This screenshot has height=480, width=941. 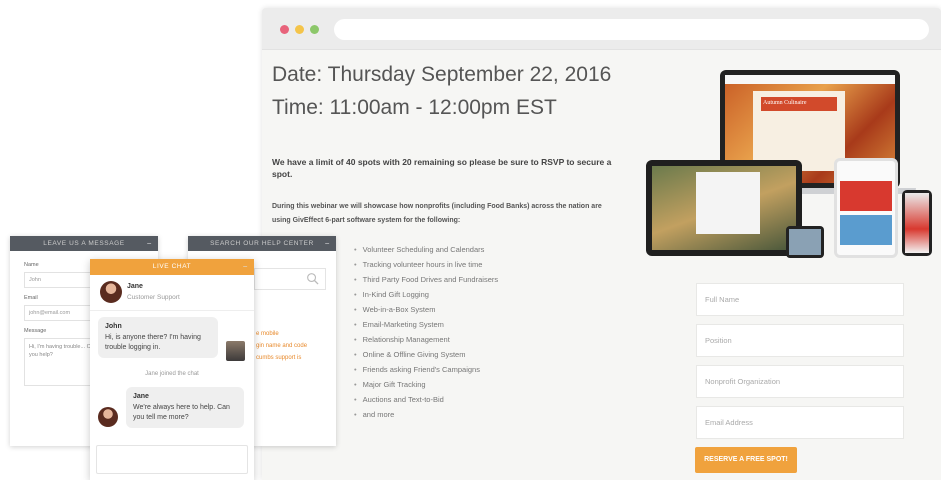 I want to click on close-window-dot, so click(x=284, y=29).